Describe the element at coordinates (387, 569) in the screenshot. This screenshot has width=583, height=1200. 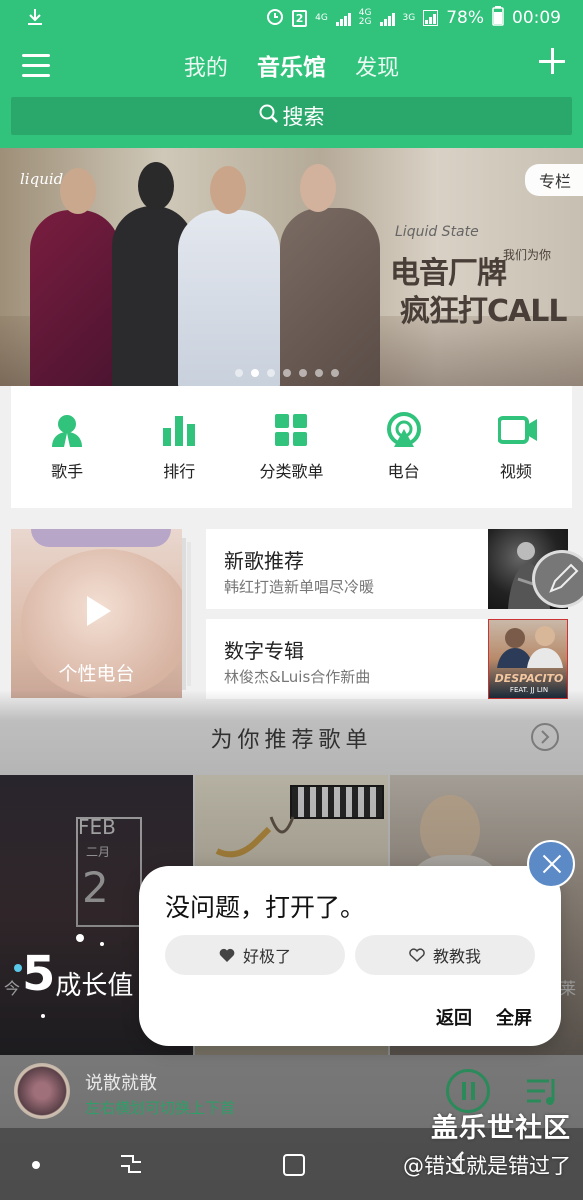
I see `new-songs-recommend: 新歌推荐 韩红打造新单唱尽冷暖` at that location.